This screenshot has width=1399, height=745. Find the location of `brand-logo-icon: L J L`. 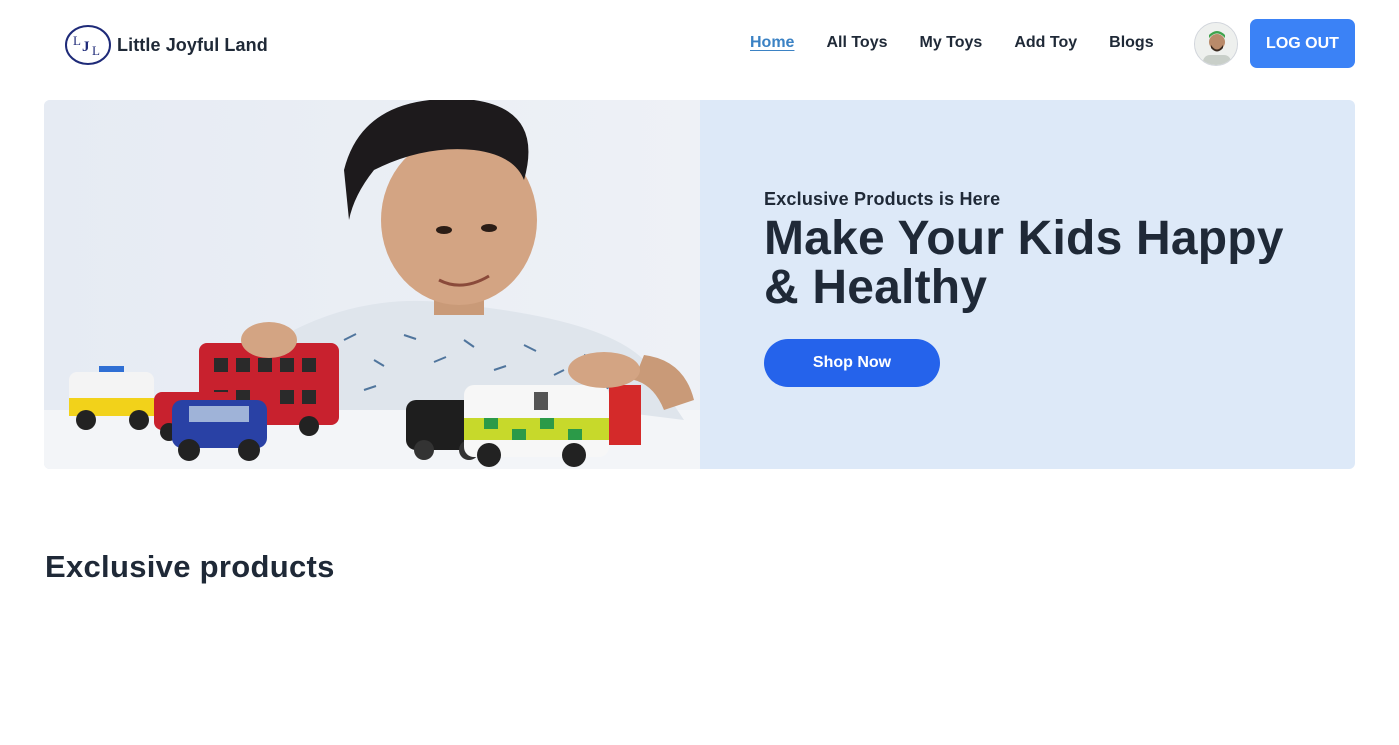

brand-logo-icon: L J L is located at coordinates (88, 45).